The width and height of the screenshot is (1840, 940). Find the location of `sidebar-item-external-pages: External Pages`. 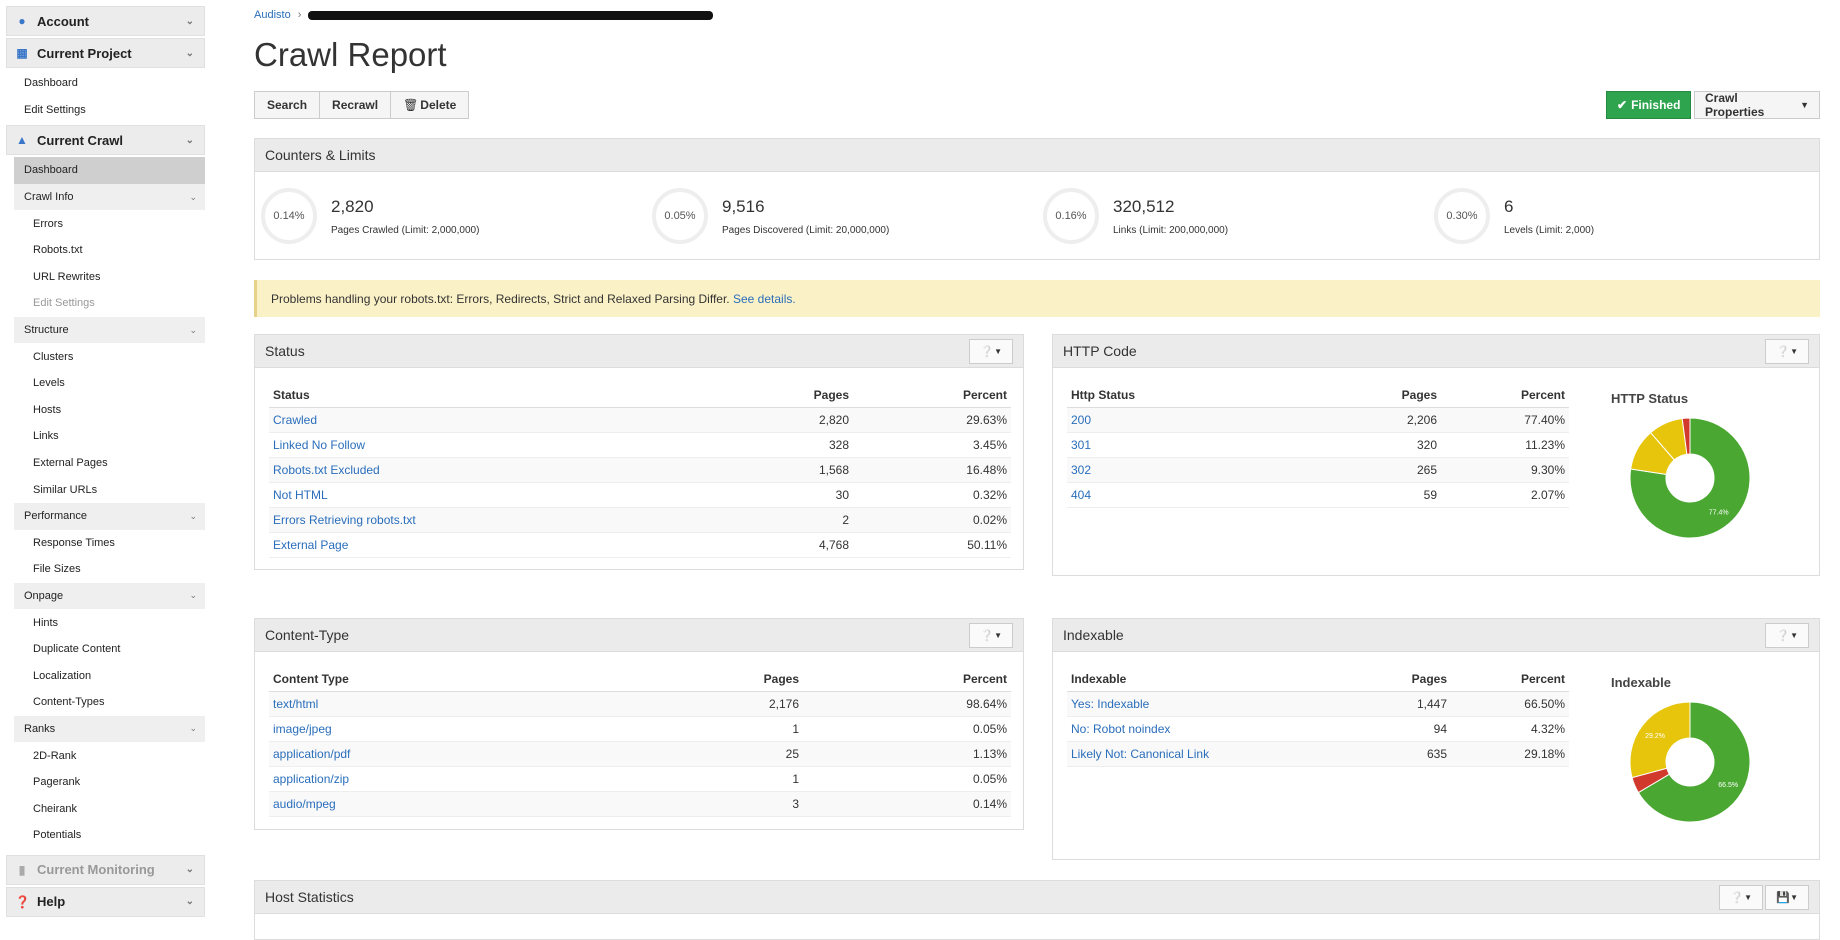

sidebar-item-external-pages: External Pages is located at coordinates (105, 463).